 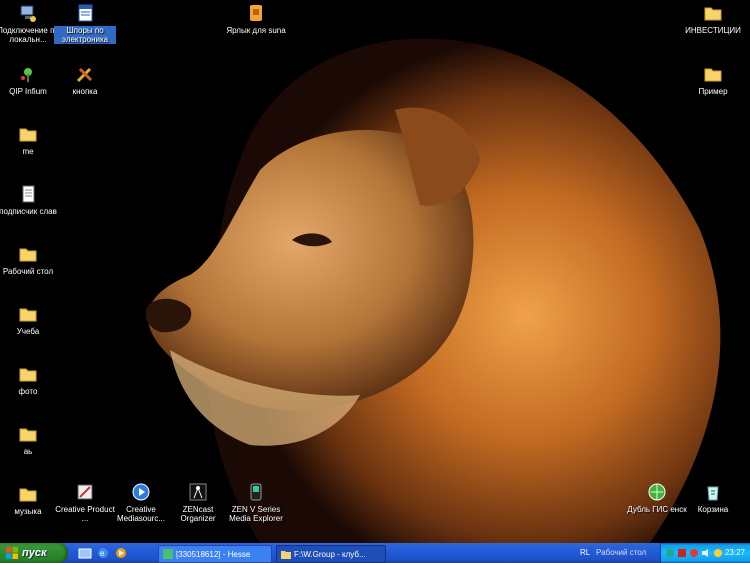 I want to click on desktop-icon-qip: QIP Infium, so click(x=30, y=79).